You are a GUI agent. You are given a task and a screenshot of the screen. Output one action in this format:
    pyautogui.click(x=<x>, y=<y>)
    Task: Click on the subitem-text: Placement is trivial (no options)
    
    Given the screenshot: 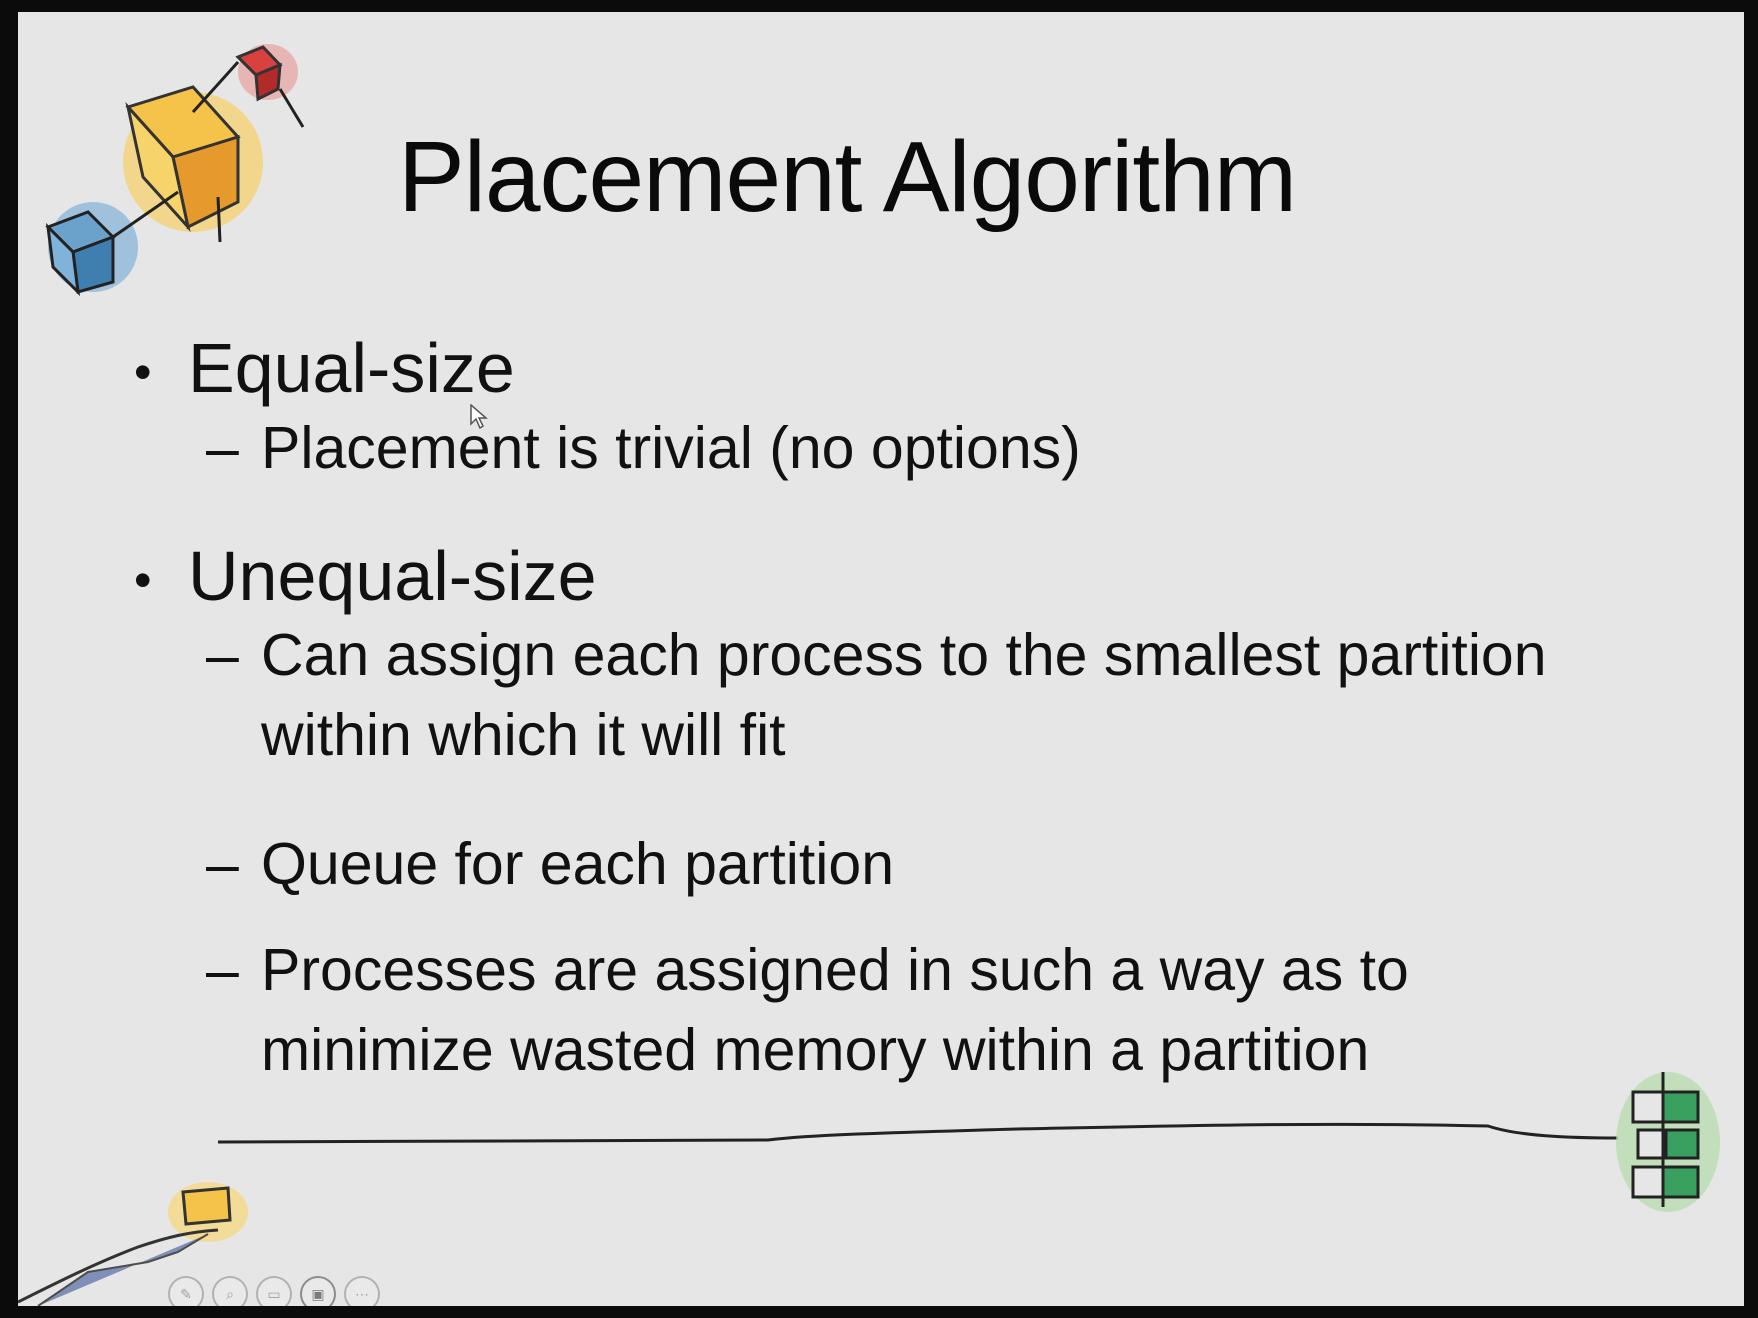 What is the action you would take?
    pyautogui.click(x=671, y=448)
    